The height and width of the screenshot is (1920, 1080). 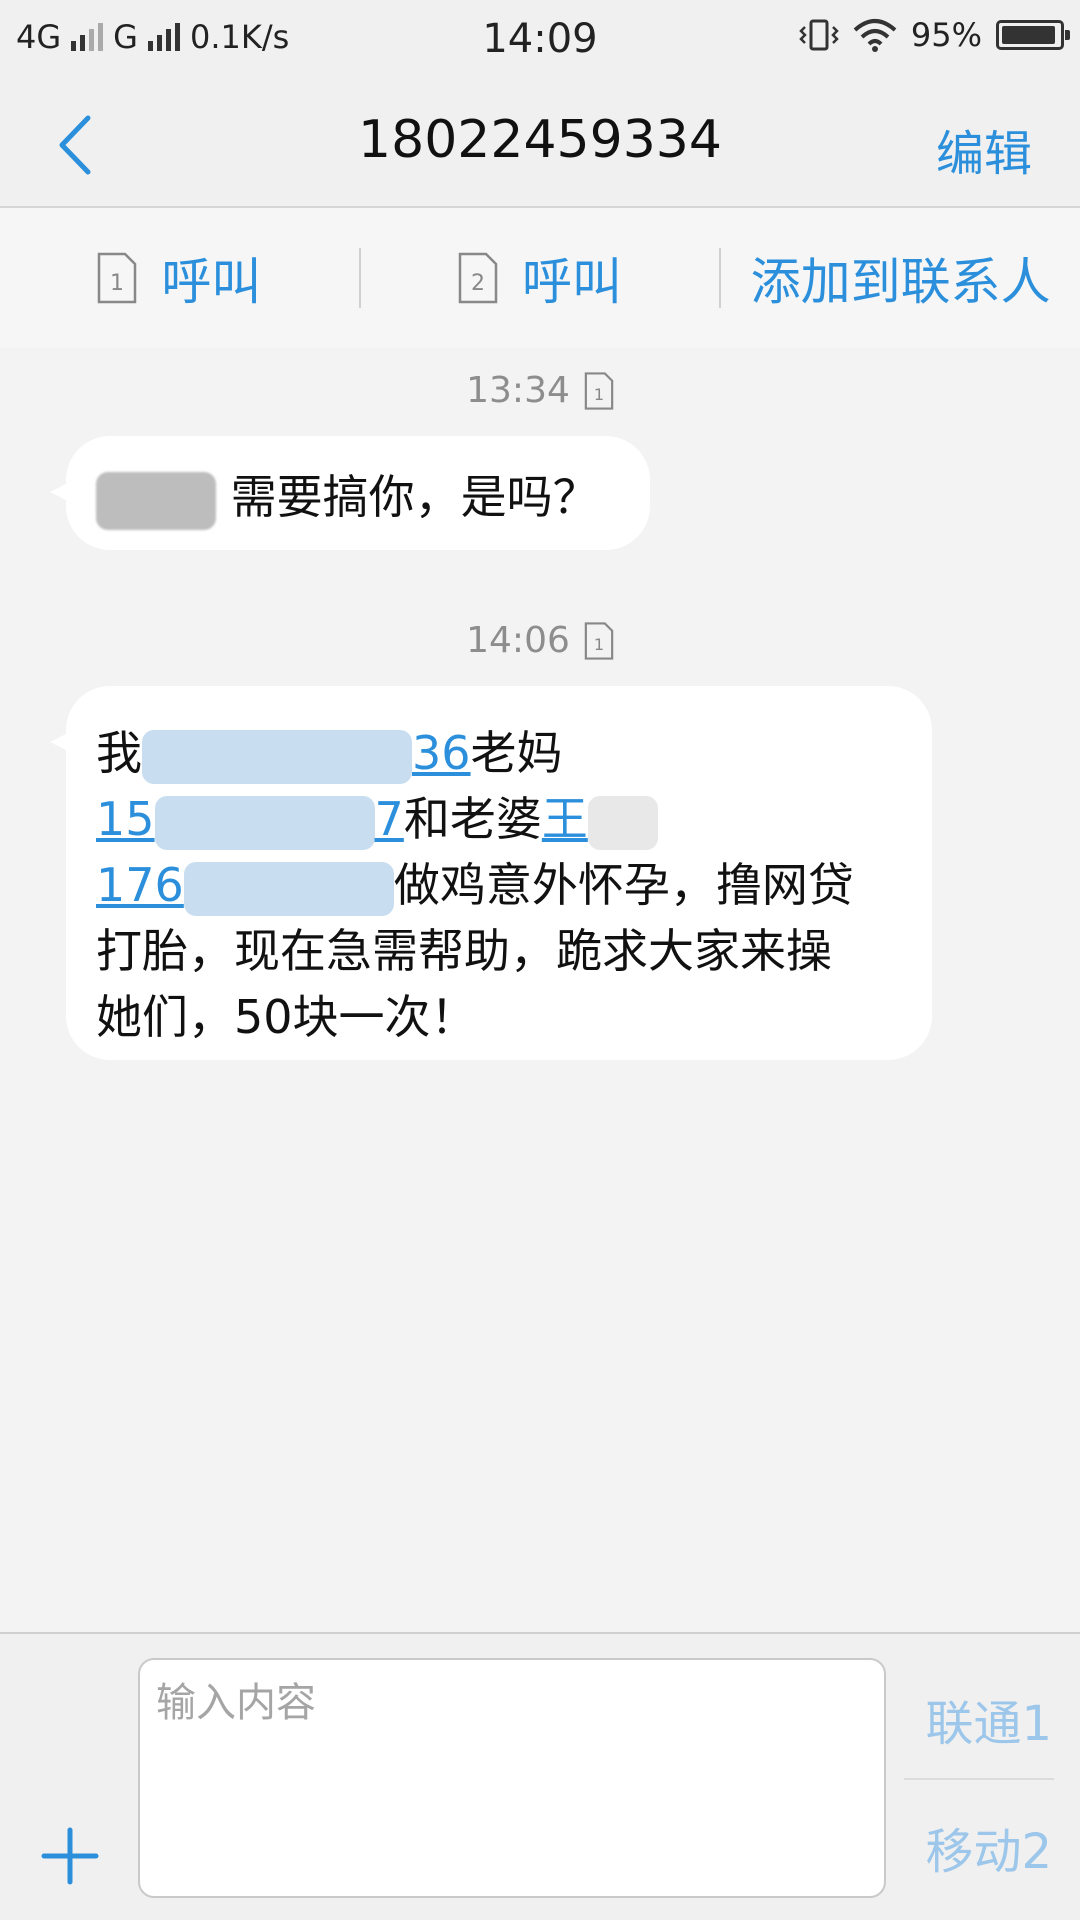 What do you see at coordinates (506, 1703) in the screenshot?
I see `message-input` at bounding box center [506, 1703].